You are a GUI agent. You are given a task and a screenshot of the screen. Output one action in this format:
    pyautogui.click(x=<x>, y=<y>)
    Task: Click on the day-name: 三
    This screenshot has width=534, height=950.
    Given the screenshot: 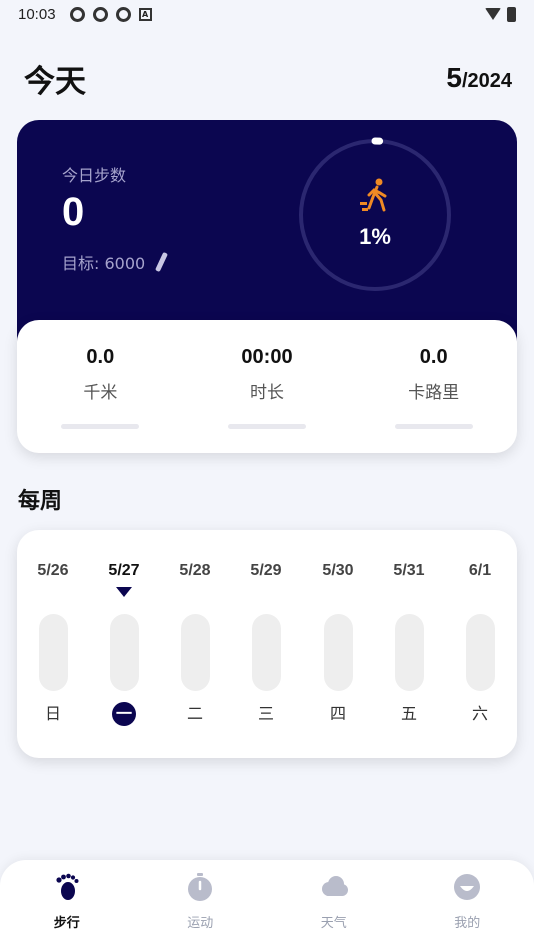 What is the action you would take?
    pyautogui.click(x=265, y=713)
    